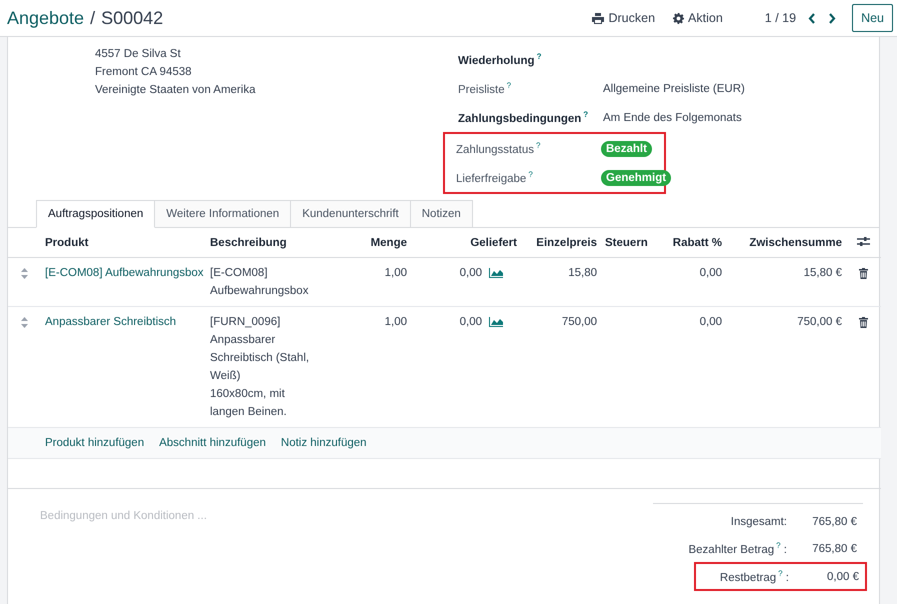  What do you see at coordinates (697, 242) in the screenshot?
I see `column-header: Rabatt %` at bounding box center [697, 242].